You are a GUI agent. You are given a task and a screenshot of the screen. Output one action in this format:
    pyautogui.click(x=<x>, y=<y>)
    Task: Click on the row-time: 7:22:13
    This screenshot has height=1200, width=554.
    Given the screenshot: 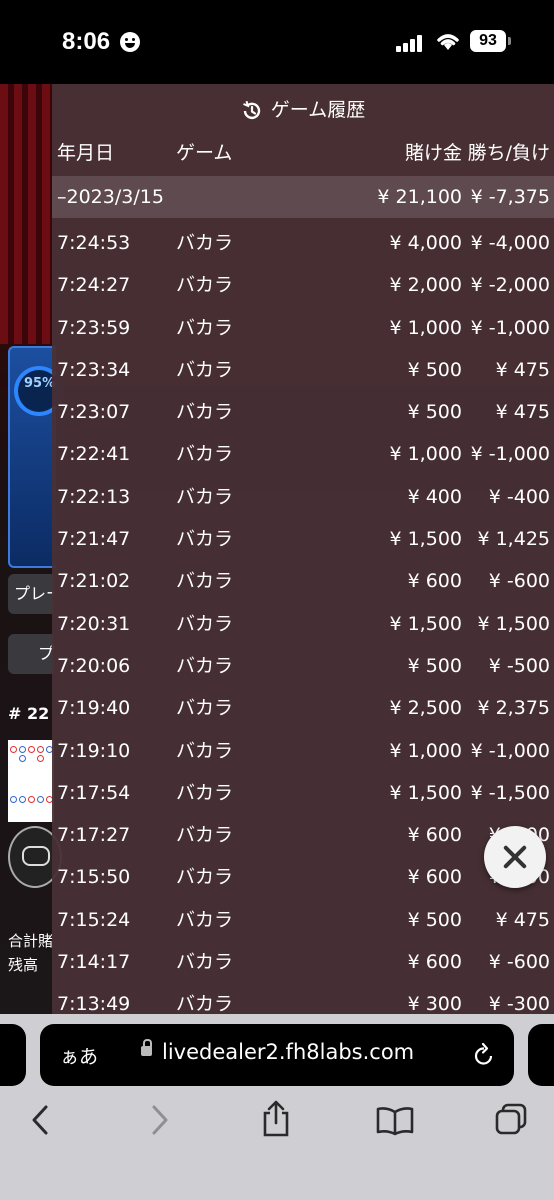 What is the action you would take?
    pyautogui.click(x=94, y=496)
    